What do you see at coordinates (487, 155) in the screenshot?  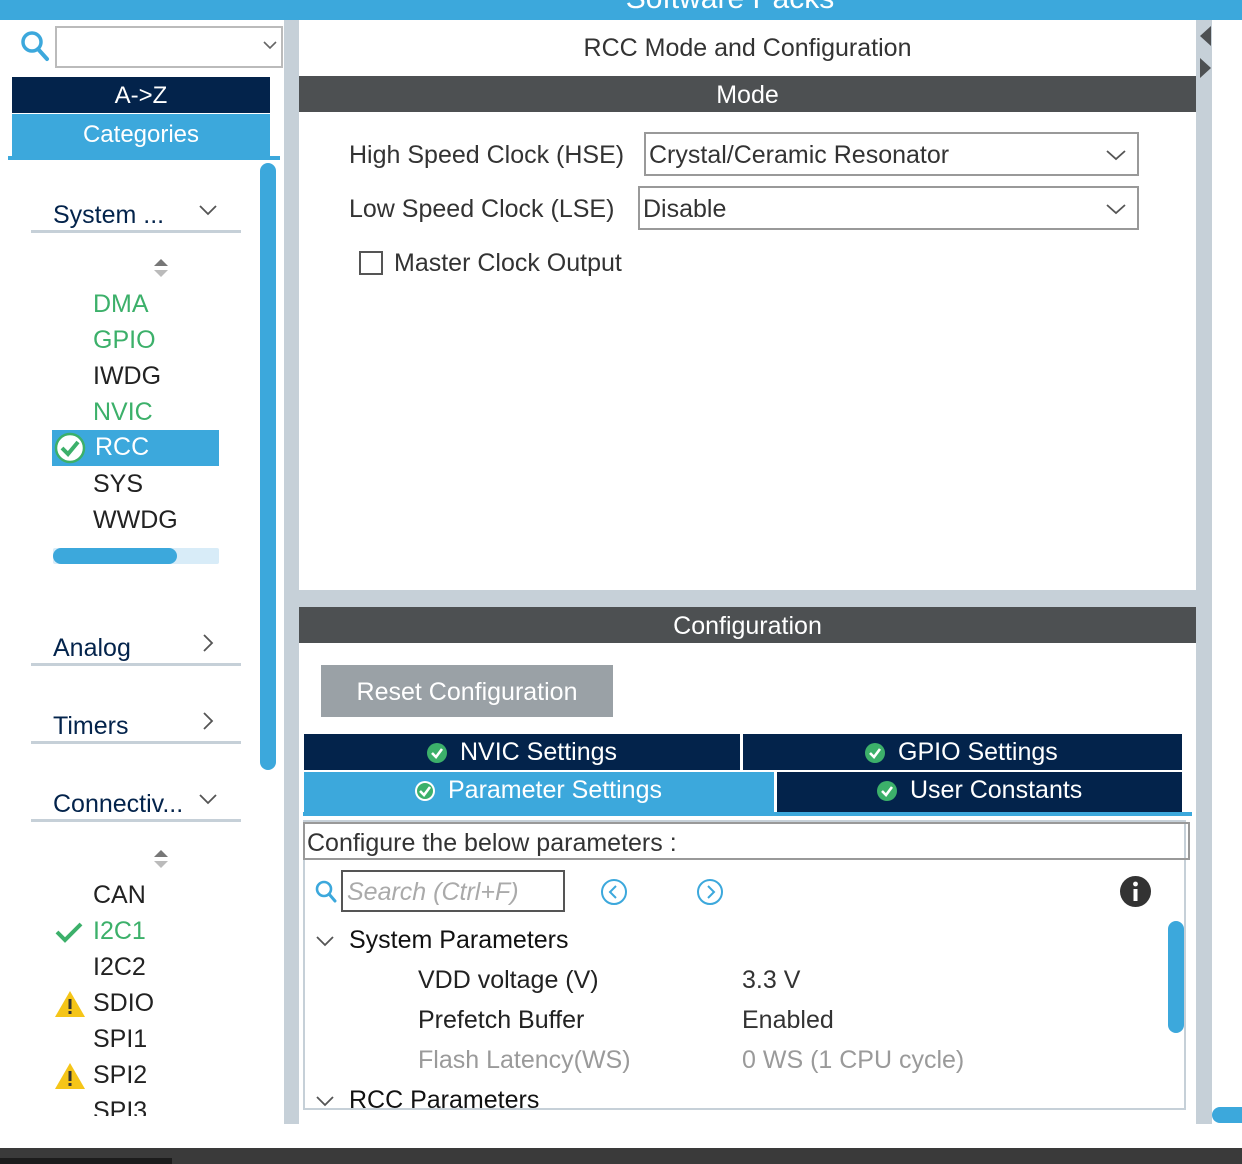 I see `hse-label: High Speed Clock (HSE)` at bounding box center [487, 155].